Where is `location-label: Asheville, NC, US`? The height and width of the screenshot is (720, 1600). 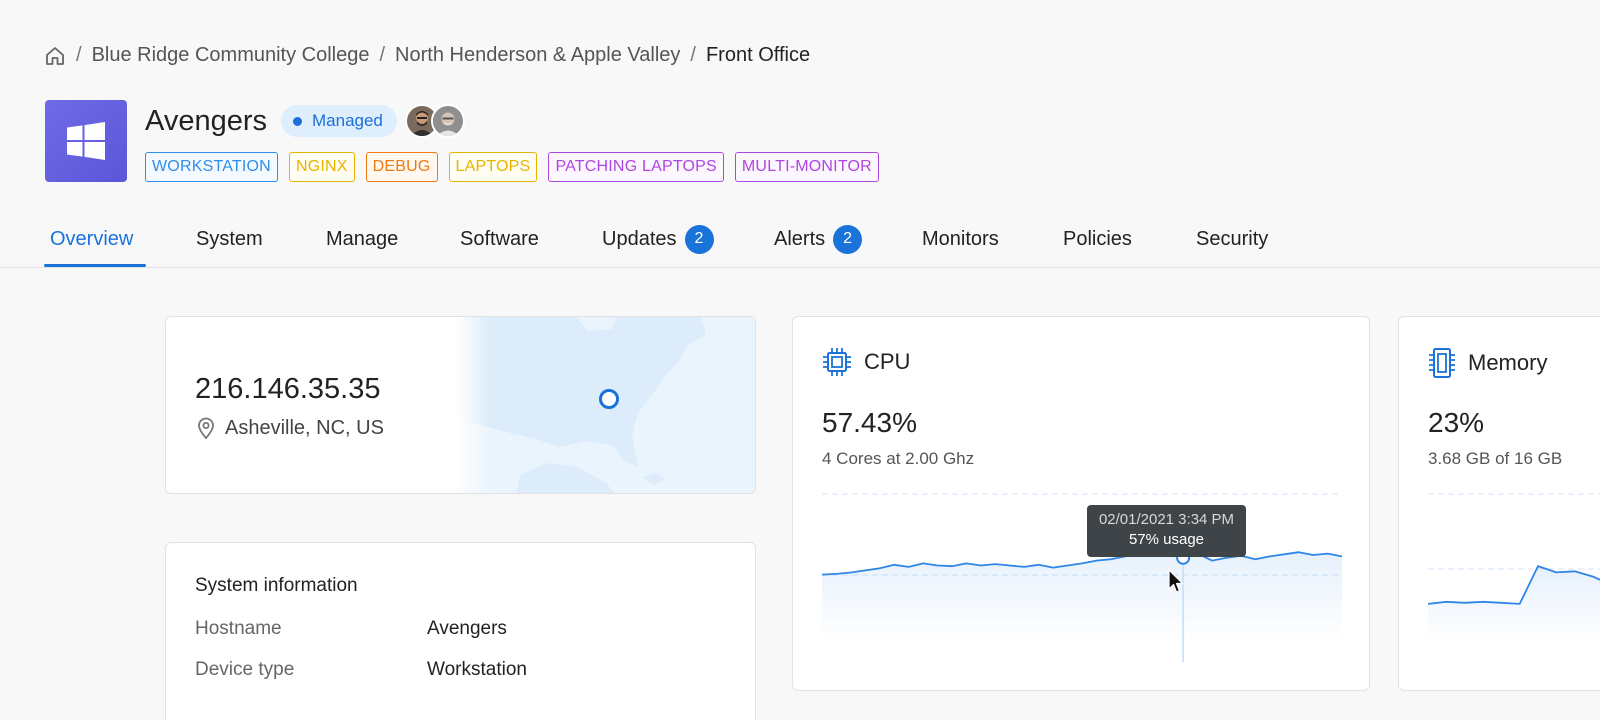
location-label: Asheville, NC, US is located at coordinates (304, 427).